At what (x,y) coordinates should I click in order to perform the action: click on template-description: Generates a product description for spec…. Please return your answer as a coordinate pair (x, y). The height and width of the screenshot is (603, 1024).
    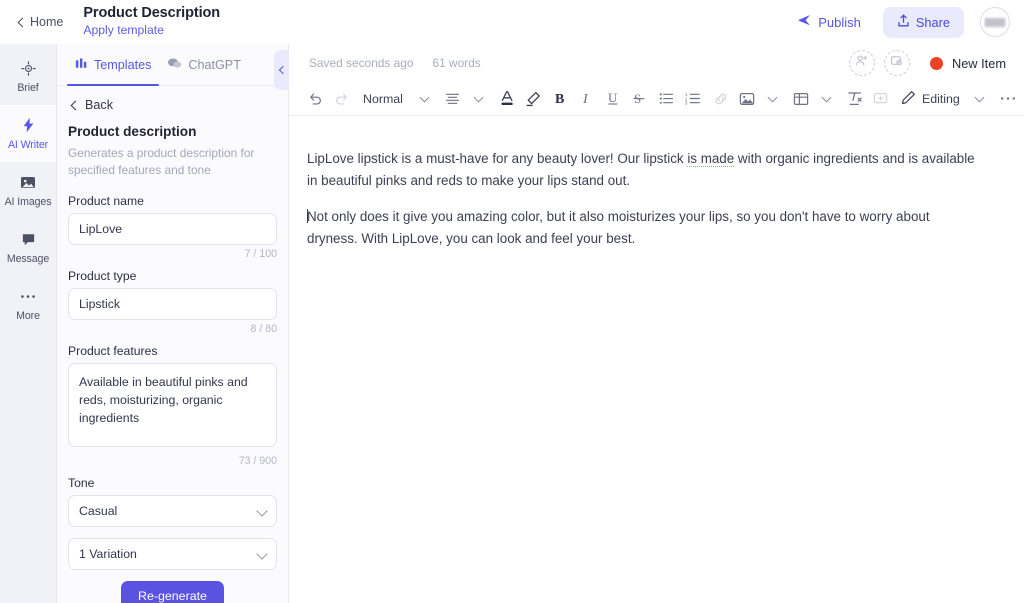
    Looking at the image, I should click on (161, 162).